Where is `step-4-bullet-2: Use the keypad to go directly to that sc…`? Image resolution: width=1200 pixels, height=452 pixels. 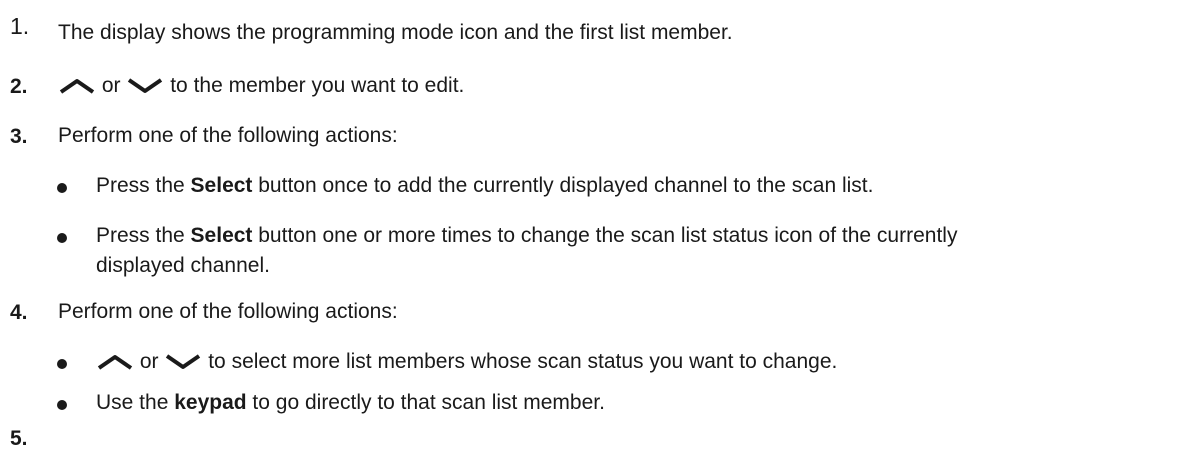
step-4-bullet-2: Use the keypad to go directly to that sc… is located at coordinates (626, 403).